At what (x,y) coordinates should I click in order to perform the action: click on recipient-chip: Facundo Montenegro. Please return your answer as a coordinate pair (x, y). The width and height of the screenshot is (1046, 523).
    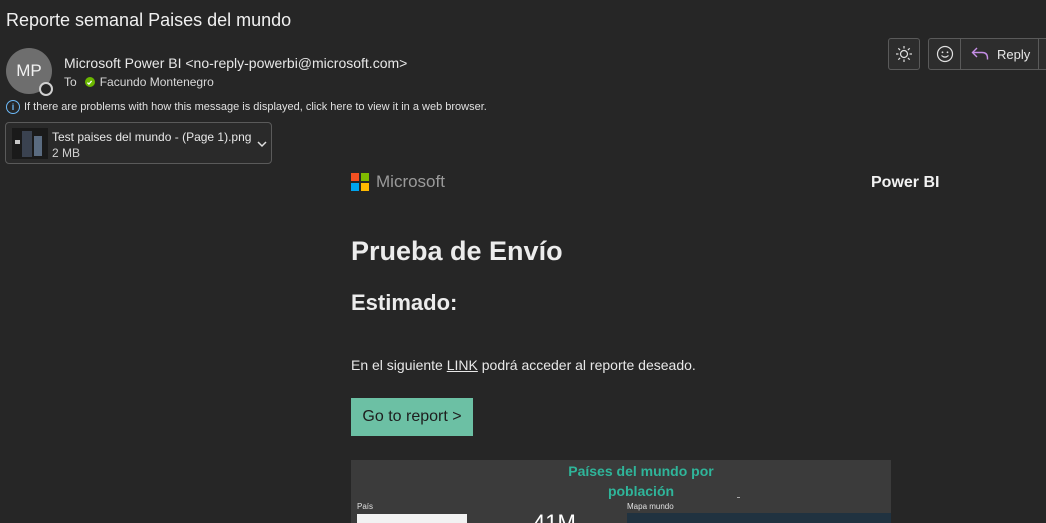
    Looking at the image, I should click on (149, 82).